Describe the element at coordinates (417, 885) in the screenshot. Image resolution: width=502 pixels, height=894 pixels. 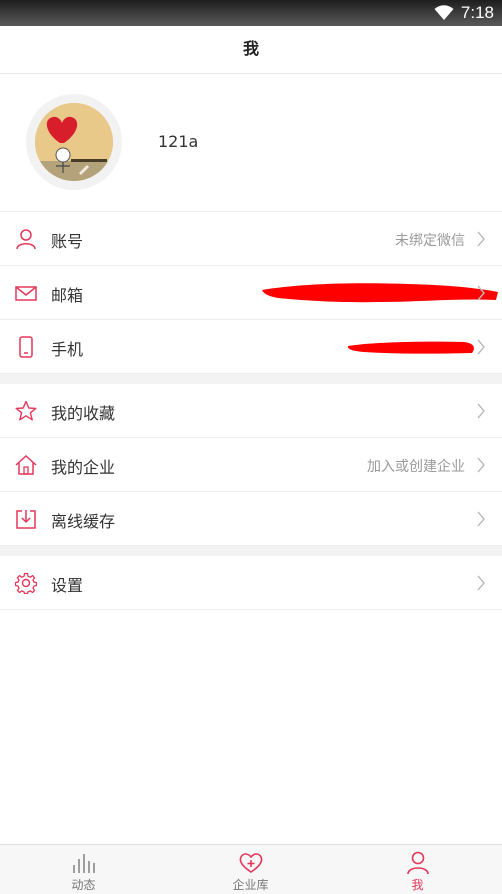
I see `tab-me-label: 我` at that location.